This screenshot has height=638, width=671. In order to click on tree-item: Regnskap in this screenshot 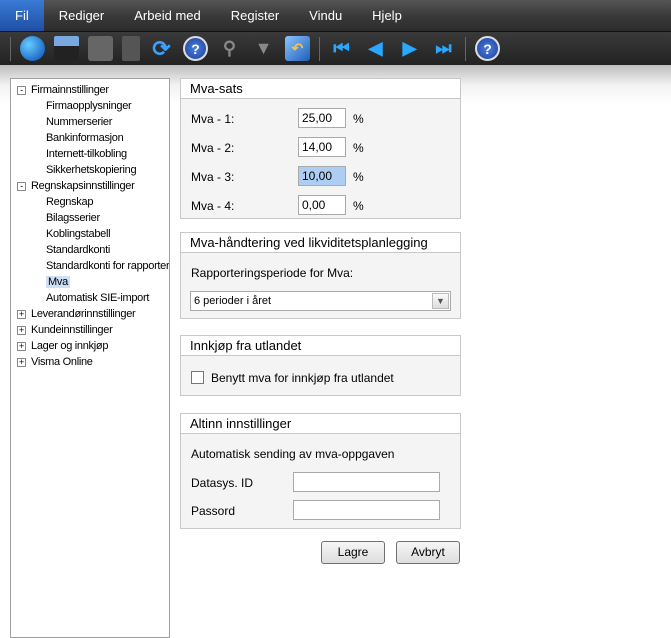, I will do `click(90, 202)`.